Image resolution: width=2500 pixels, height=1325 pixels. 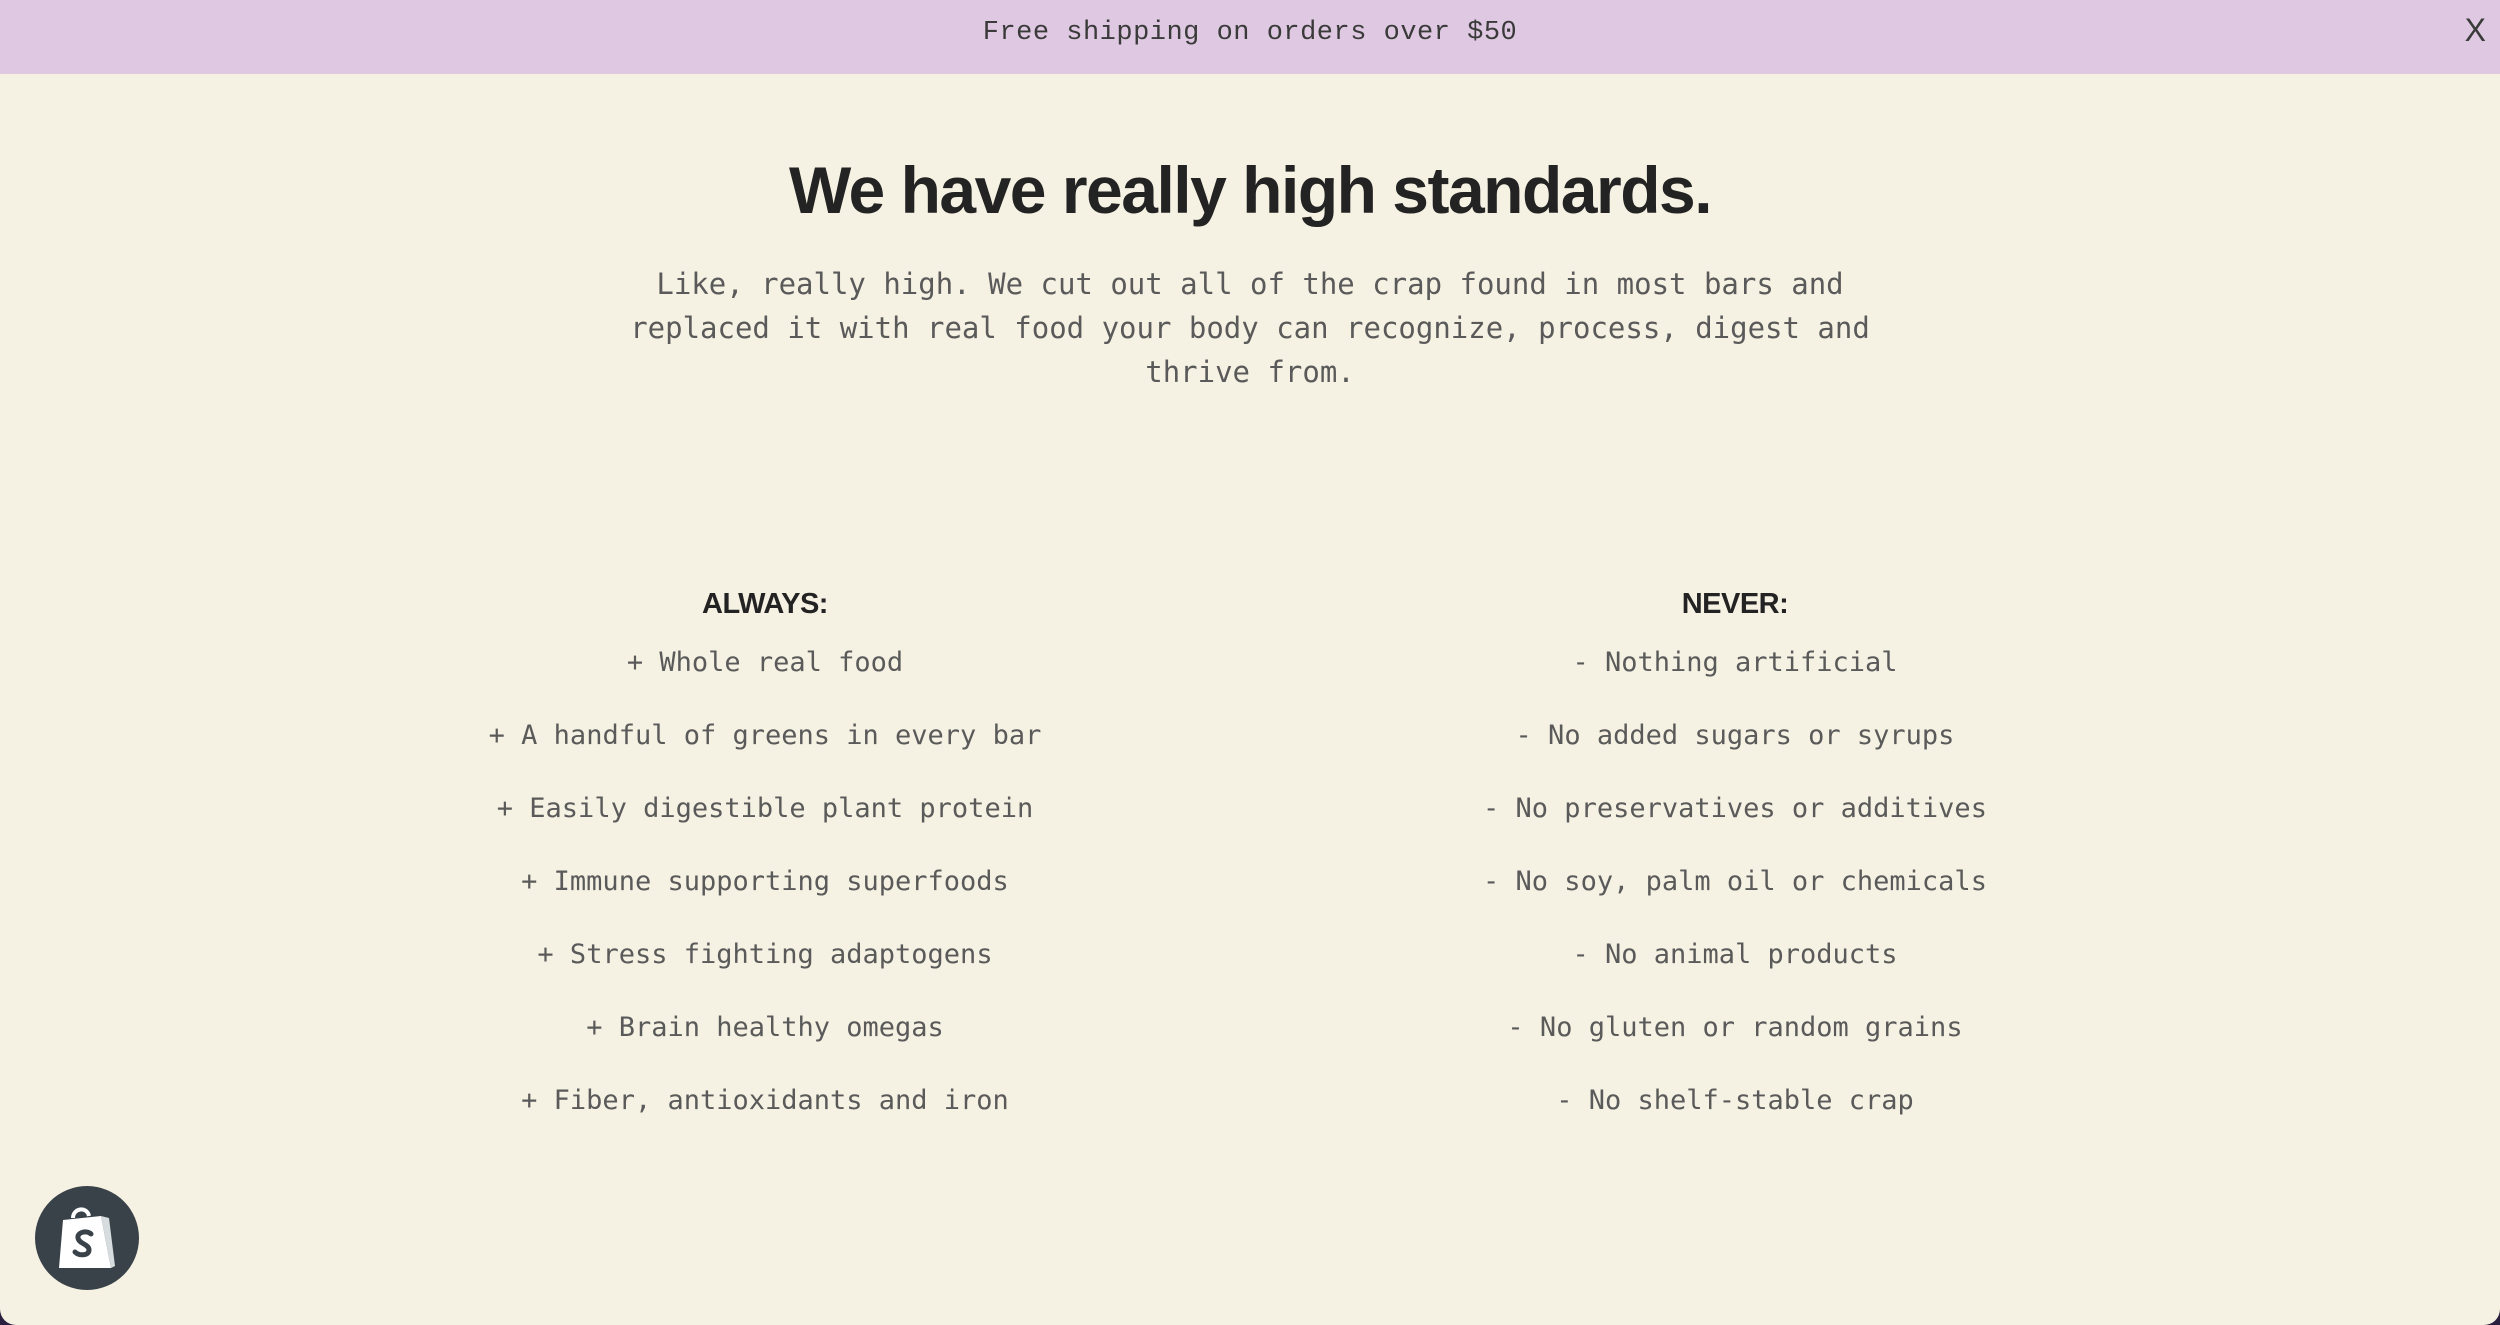 I want to click on never-item: - Nothing artificial, so click(x=1735, y=662).